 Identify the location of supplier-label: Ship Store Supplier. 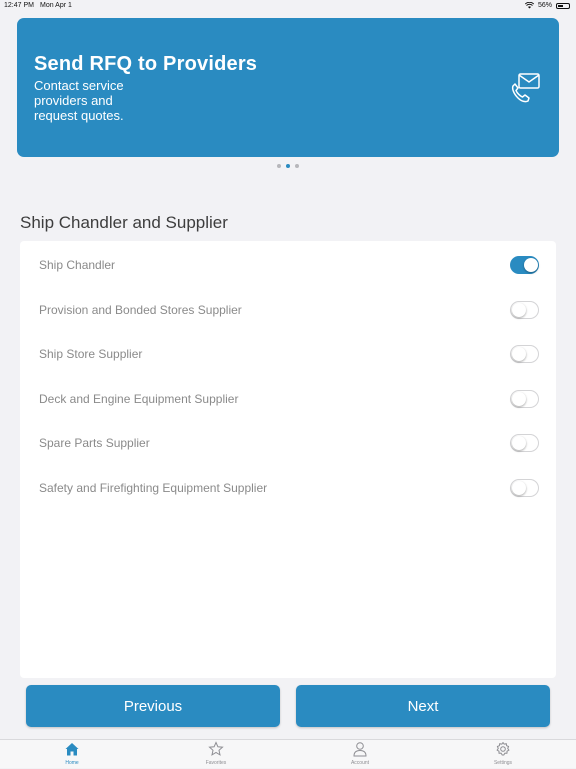
(91, 354).